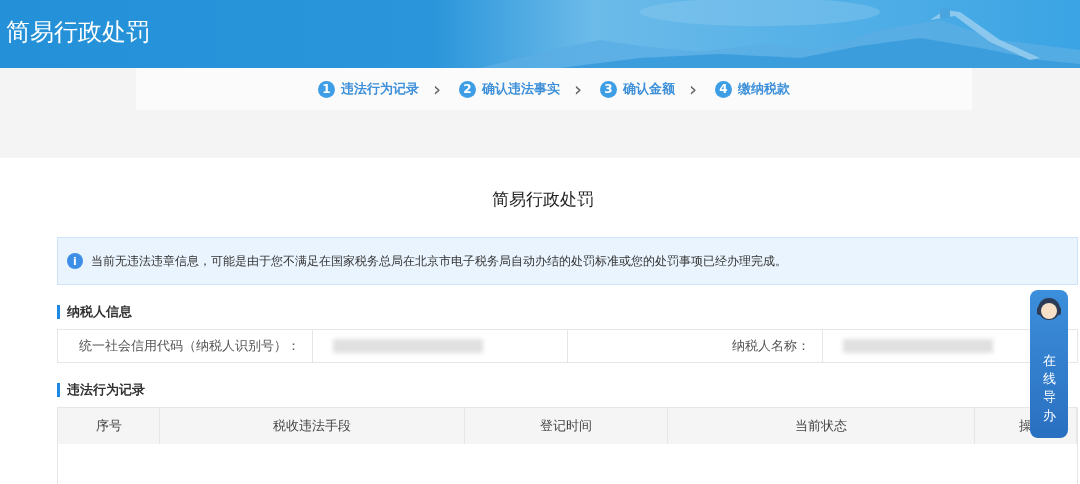  What do you see at coordinates (821, 426) in the screenshot?
I see `column-header: 当前状态` at bounding box center [821, 426].